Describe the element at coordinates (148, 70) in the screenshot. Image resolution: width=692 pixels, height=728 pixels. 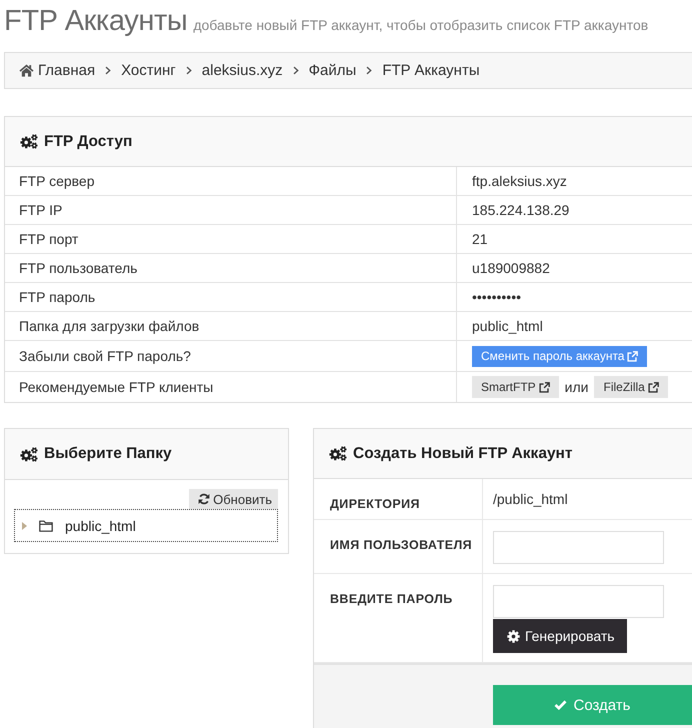
I see `breadcrumb-link: Хостинг` at that location.